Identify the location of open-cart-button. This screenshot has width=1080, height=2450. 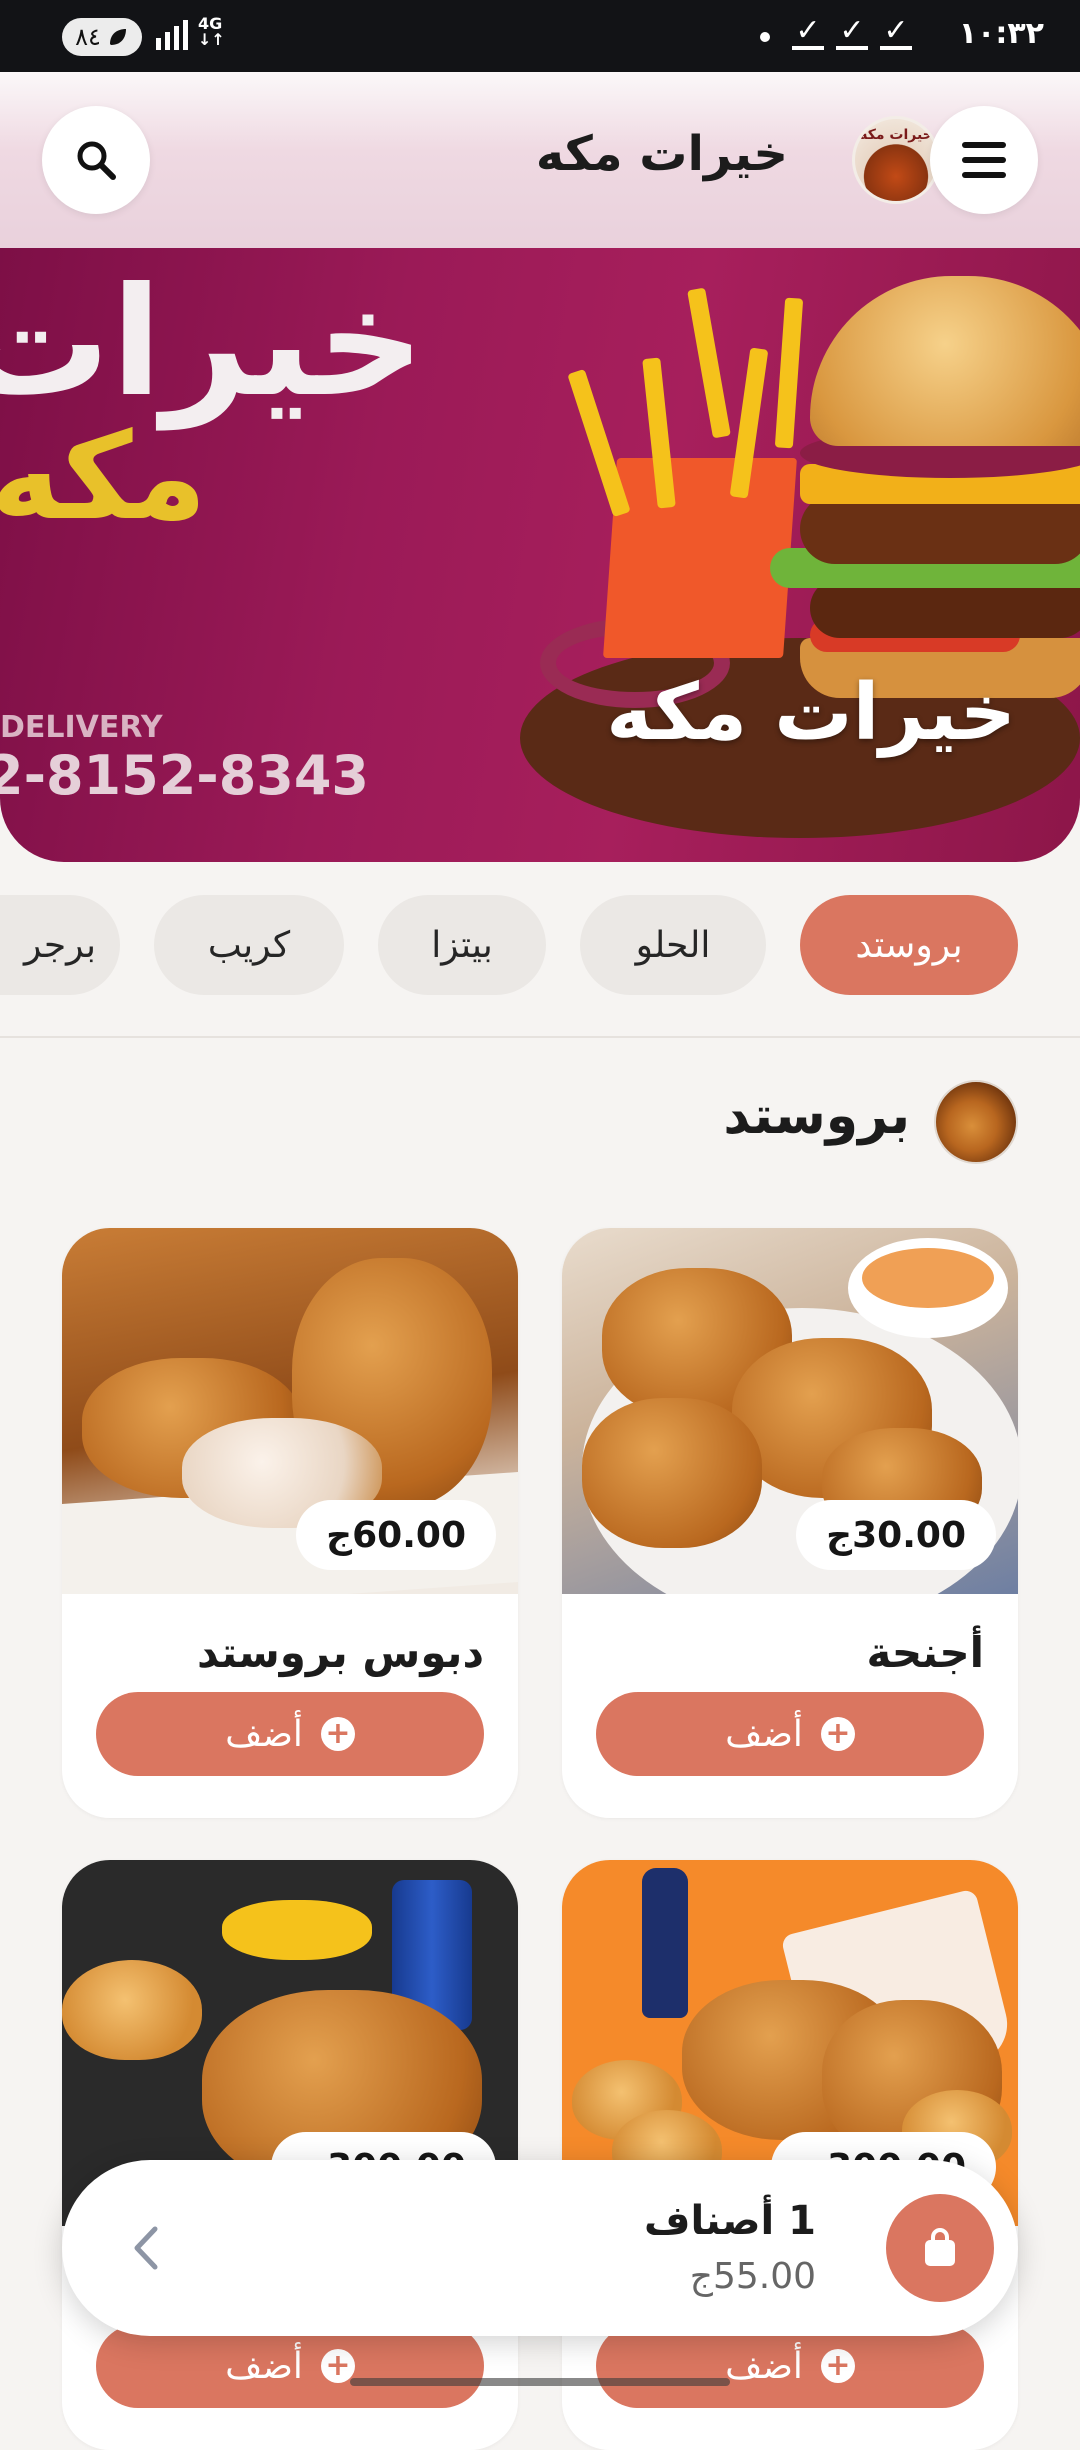
(146, 2248).